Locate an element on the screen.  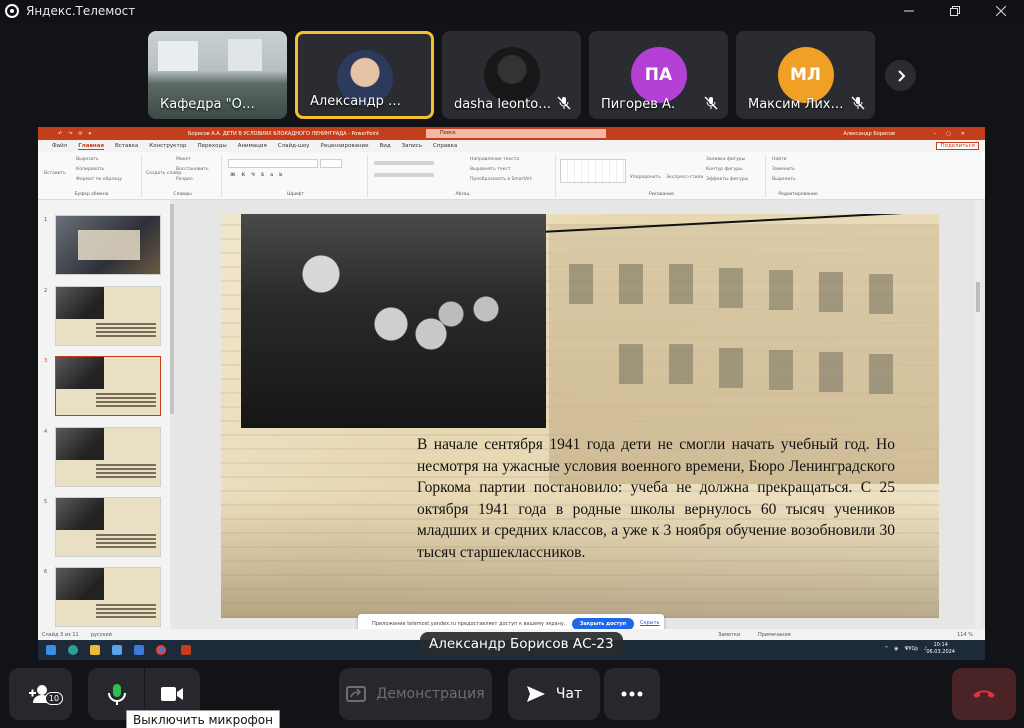
ribbon-tab: Файл is located at coordinates (60, 146).